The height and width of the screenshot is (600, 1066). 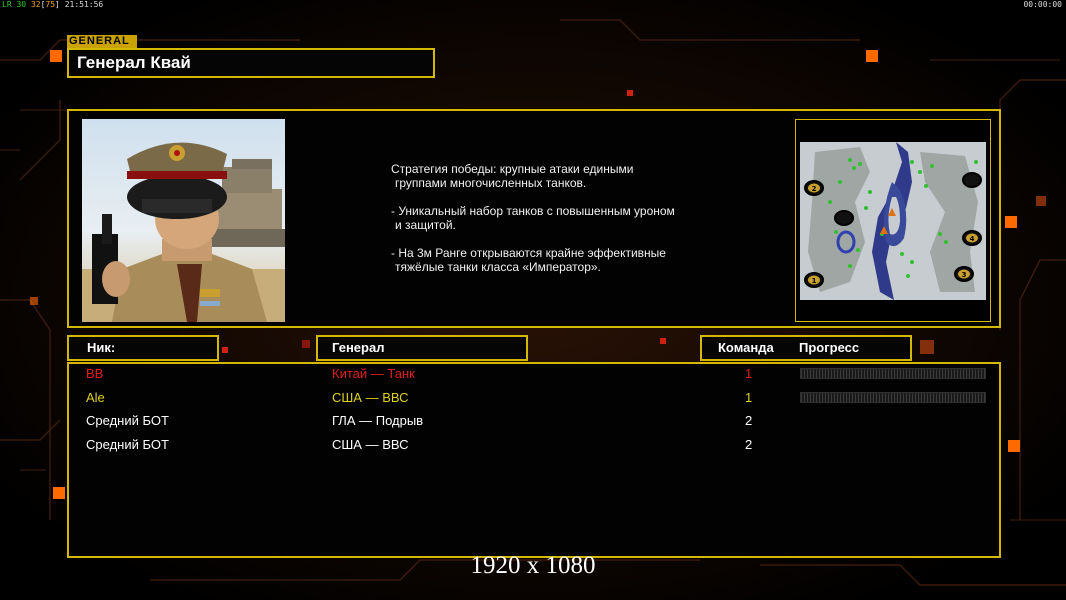 What do you see at coordinates (534, 445) in the screenshot?
I see `player-row: Средний БОТ США — ВВС 2` at bounding box center [534, 445].